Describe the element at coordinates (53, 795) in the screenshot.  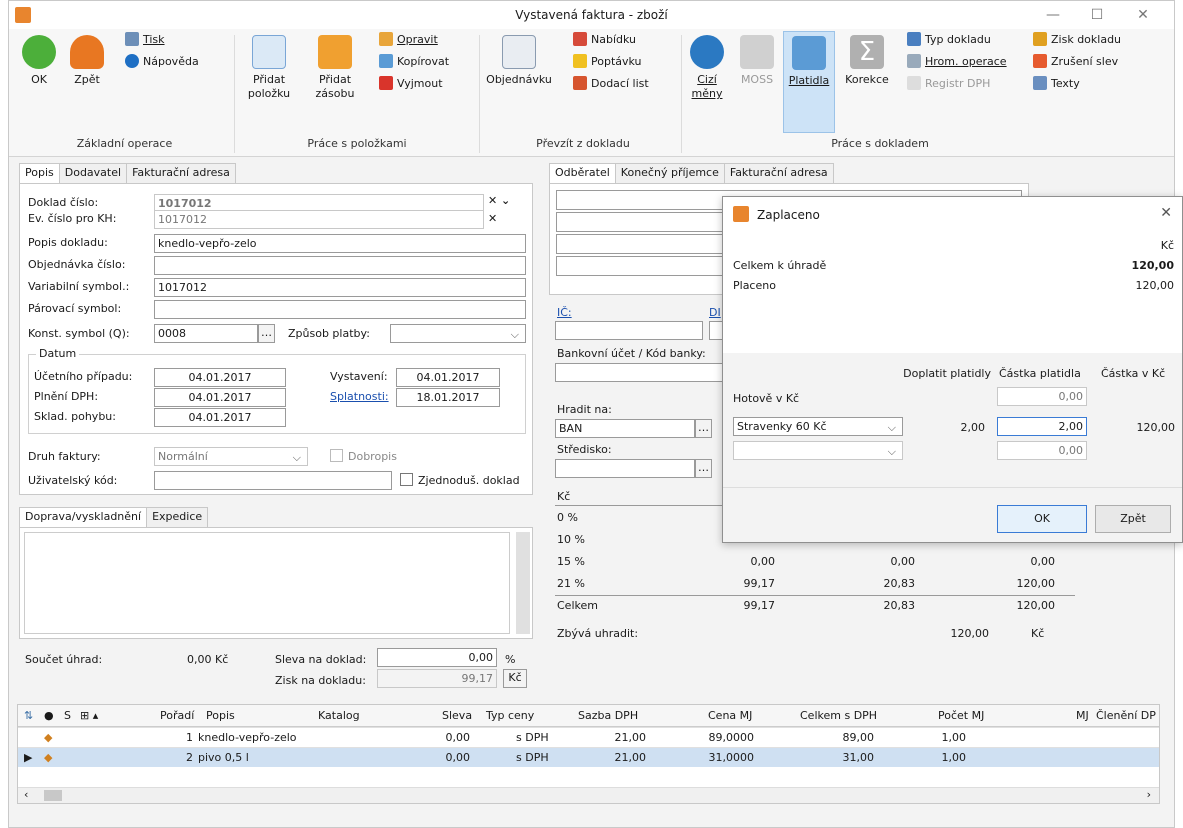
I see `scroll-thumb` at that location.